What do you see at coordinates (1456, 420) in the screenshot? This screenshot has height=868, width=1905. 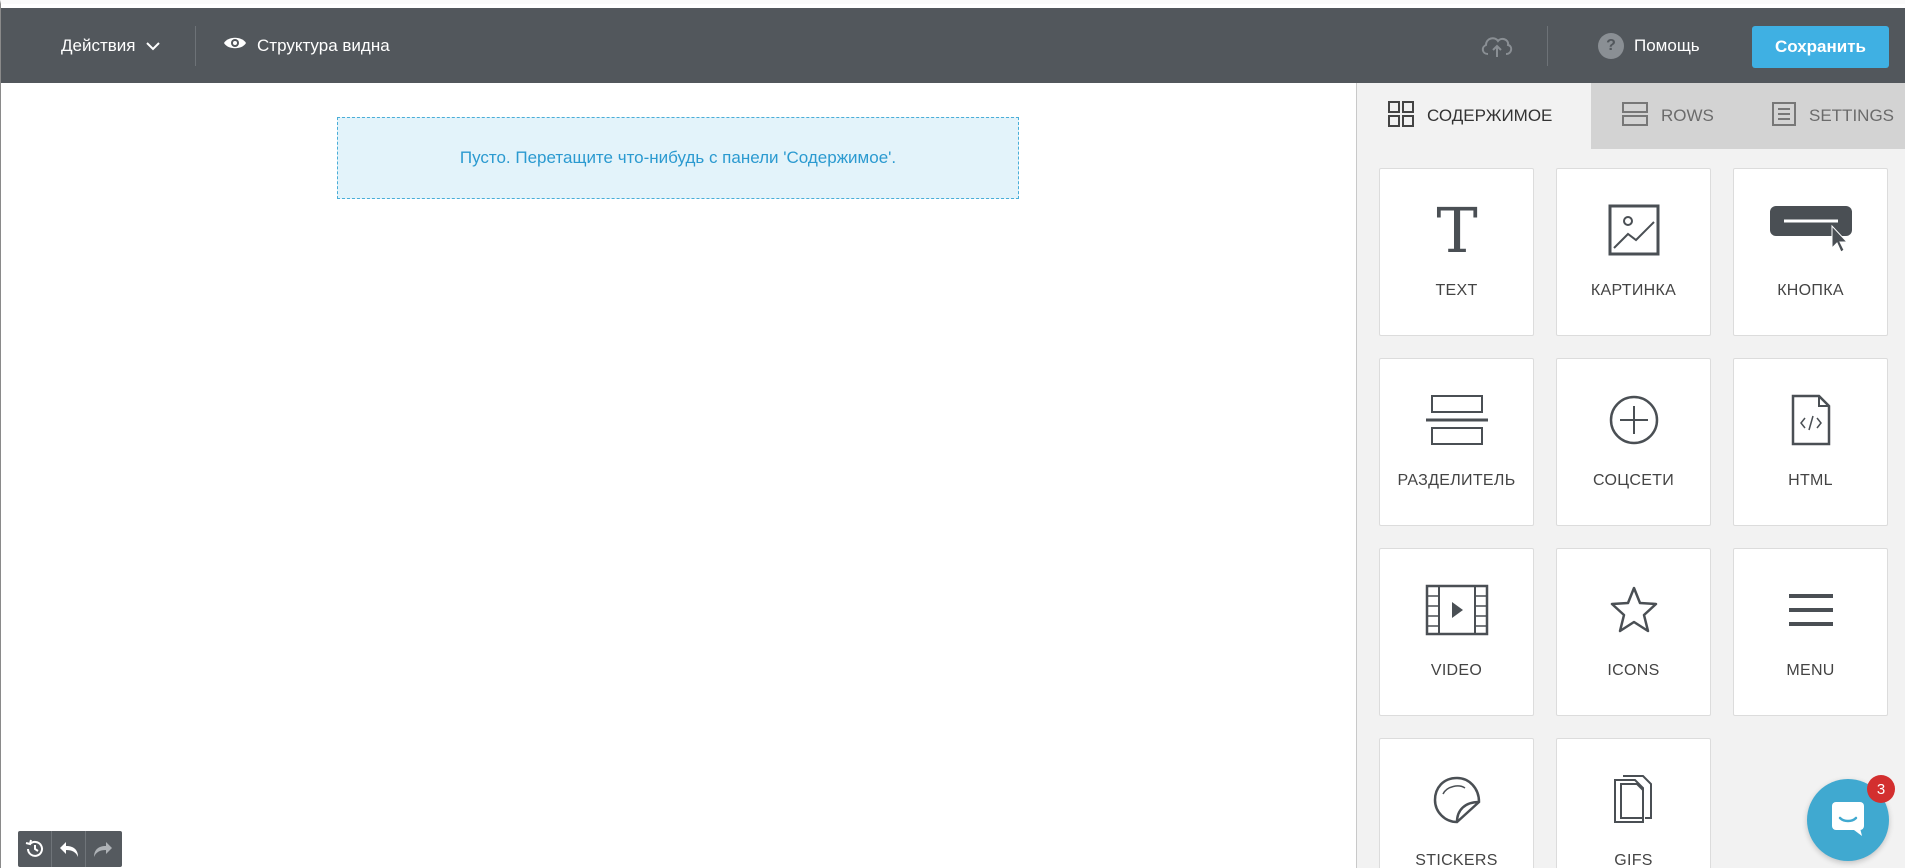 I see `divider-icon` at bounding box center [1456, 420].